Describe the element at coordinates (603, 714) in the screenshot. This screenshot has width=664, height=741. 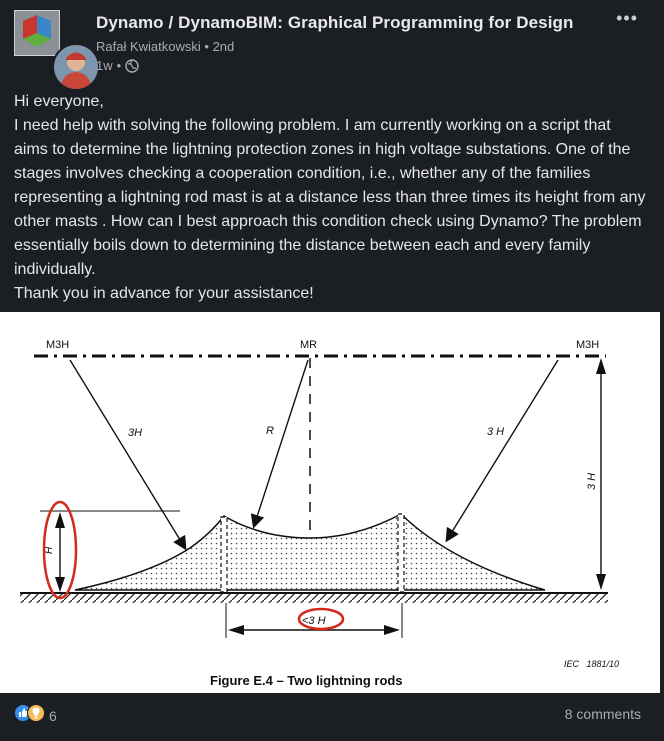
I see `comments-count-link: 8 comments` at that location.